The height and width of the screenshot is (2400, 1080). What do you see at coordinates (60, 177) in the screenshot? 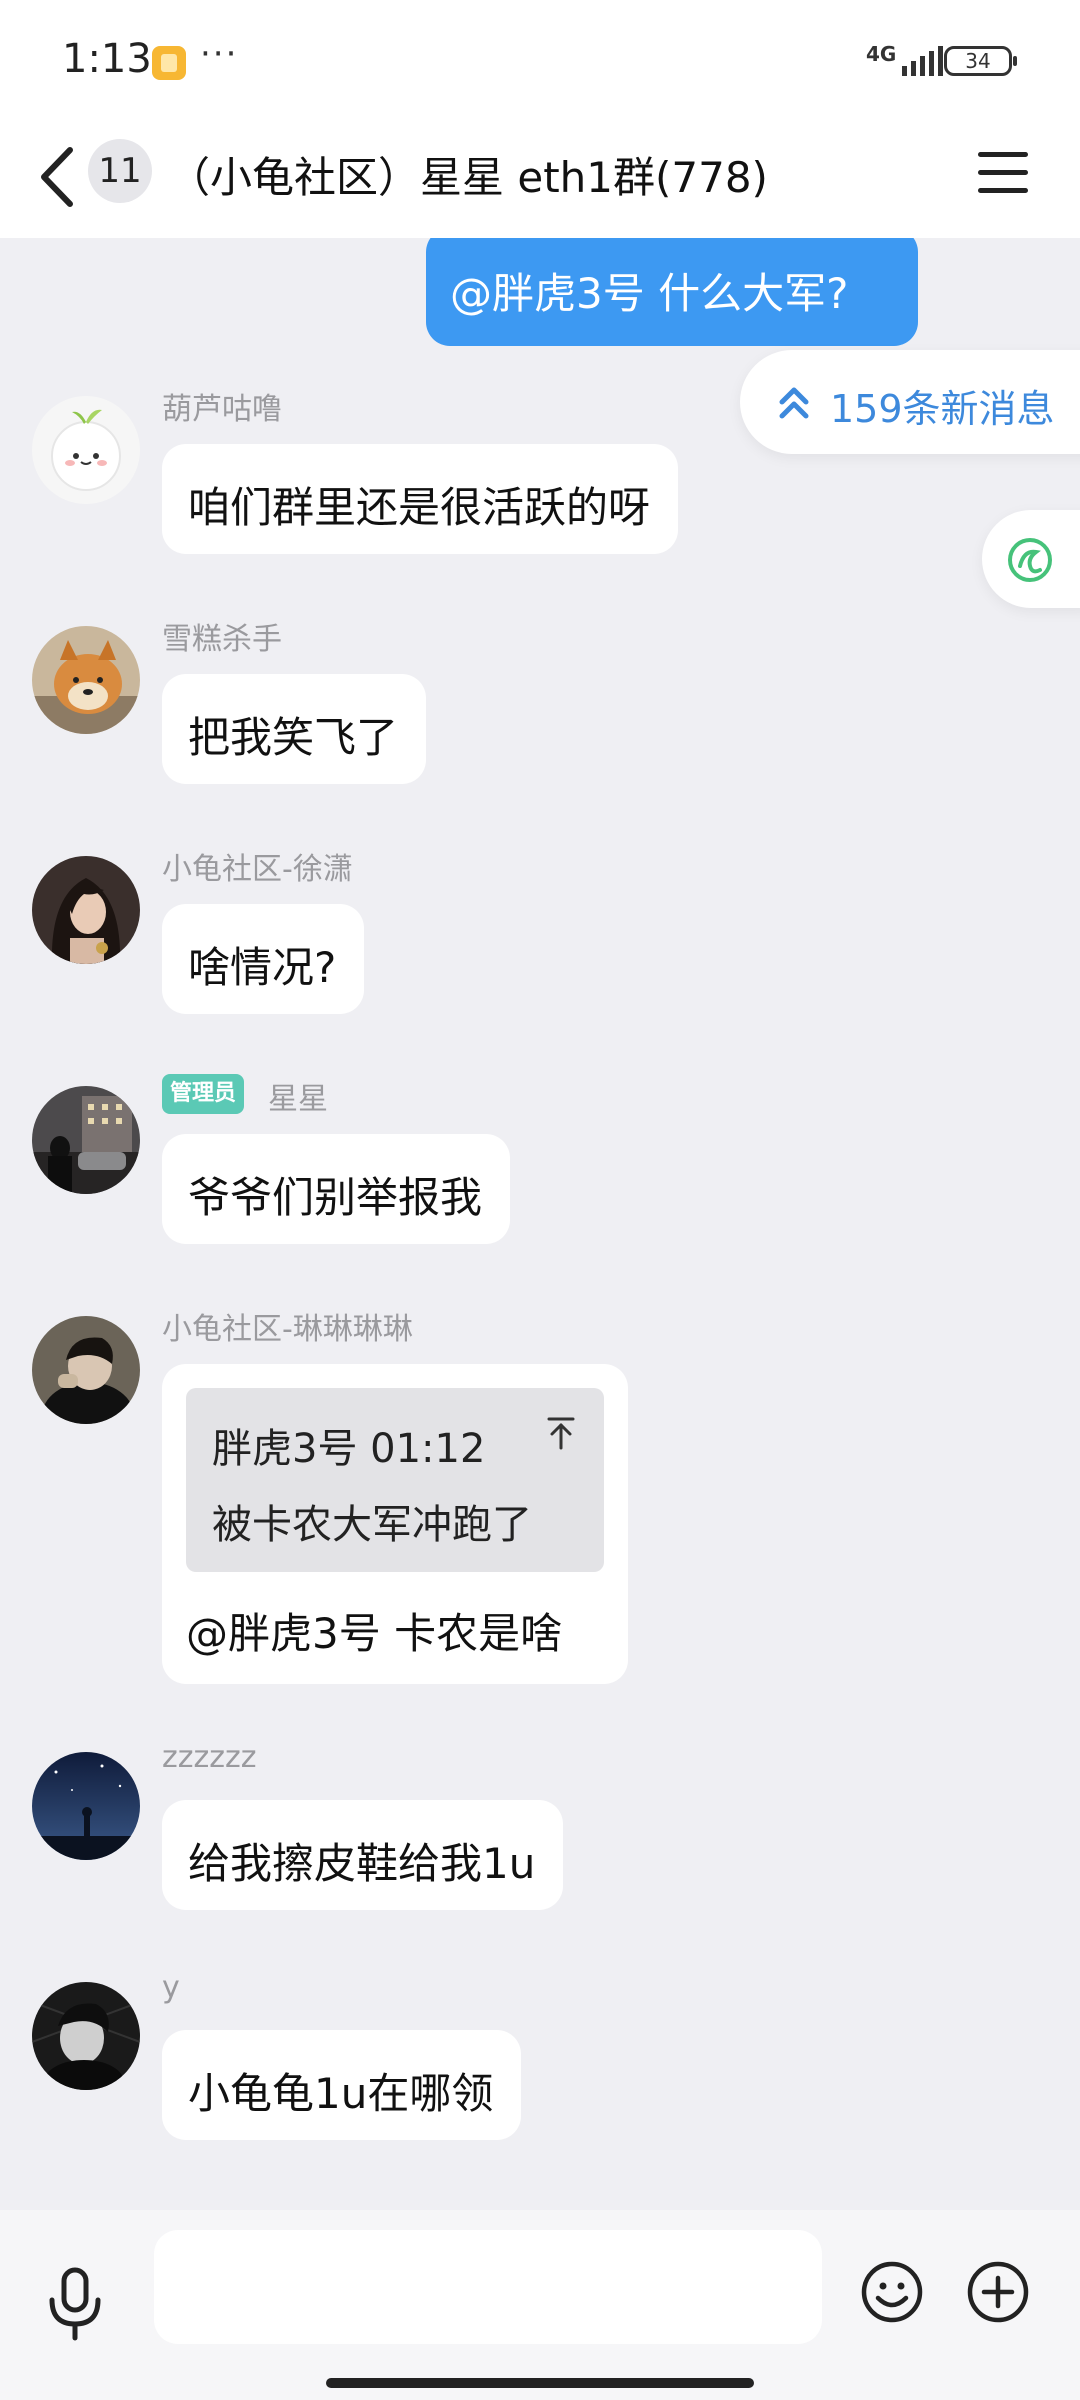
I see `back-arrow-icon` at bounding box center [60, 177].